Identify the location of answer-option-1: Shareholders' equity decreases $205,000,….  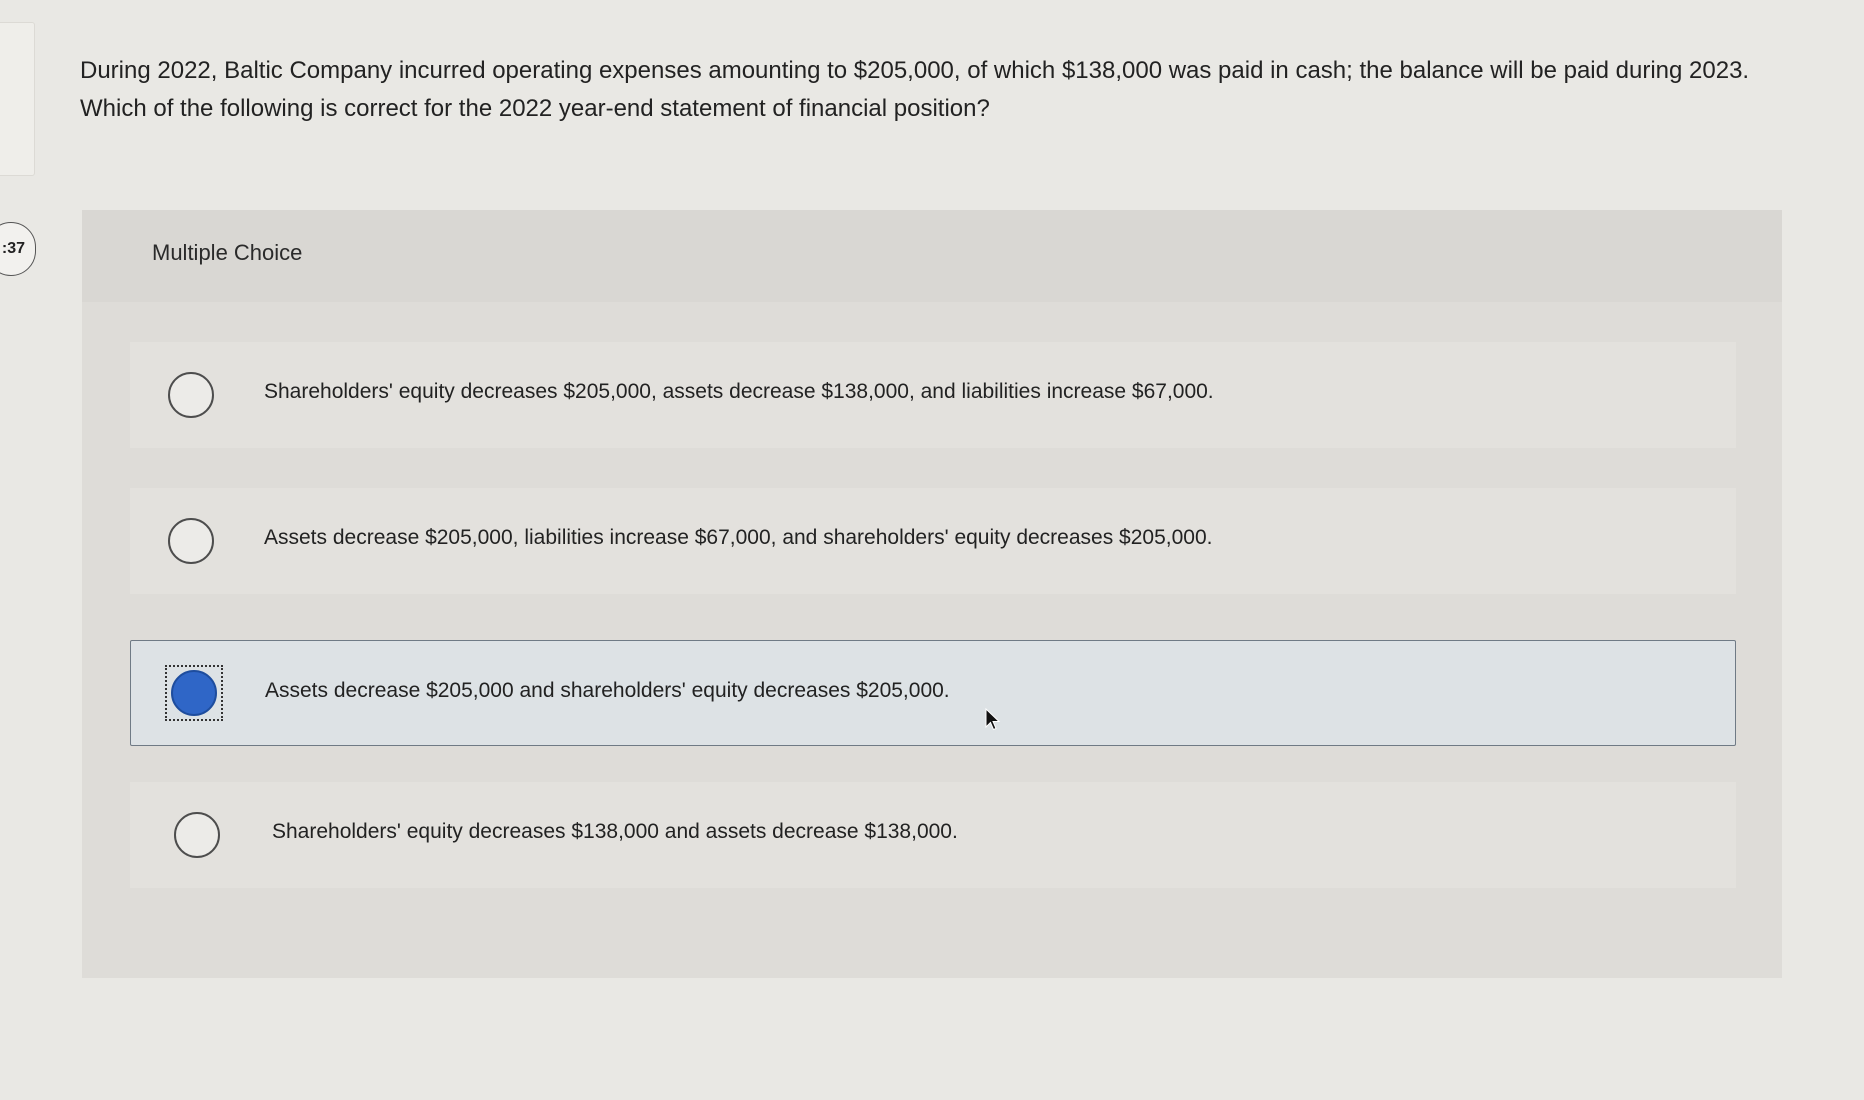
(933, 395).